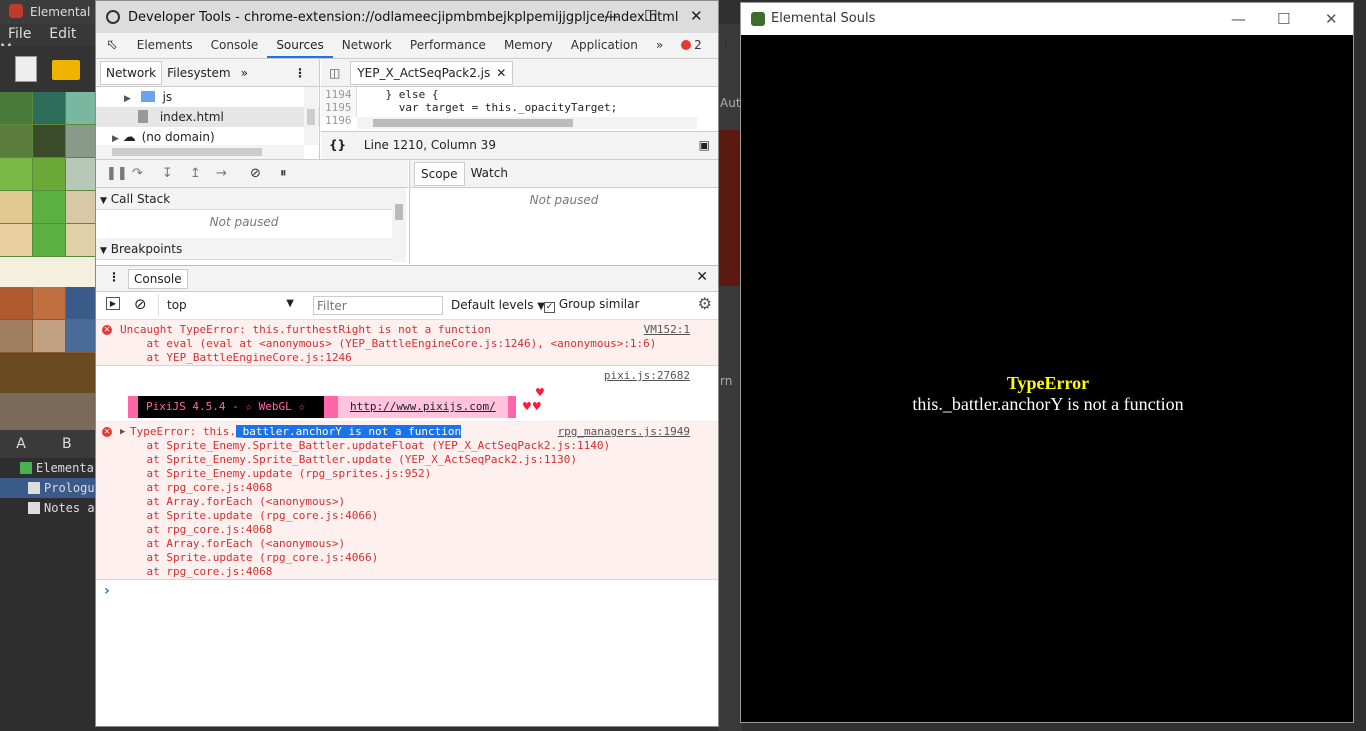 Image resolution: width=1366 pixels, height=731 pixels. Describe the element at coordinates (423, 406) in the screenshot. I see `pixi-url-link: http://www.pixijs.com/` at that location.